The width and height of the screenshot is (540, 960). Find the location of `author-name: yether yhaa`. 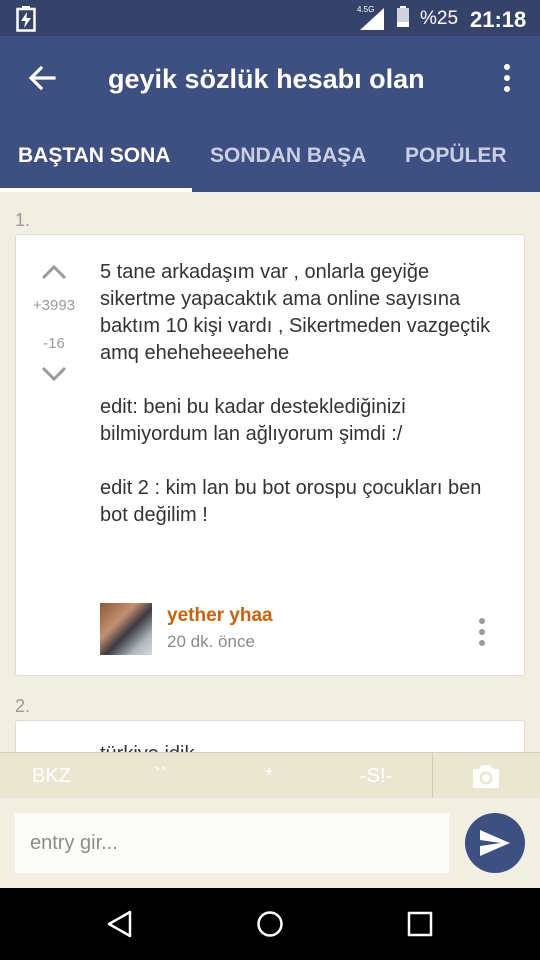

author-name: yether yhaa is located at coordinates (220, 616).